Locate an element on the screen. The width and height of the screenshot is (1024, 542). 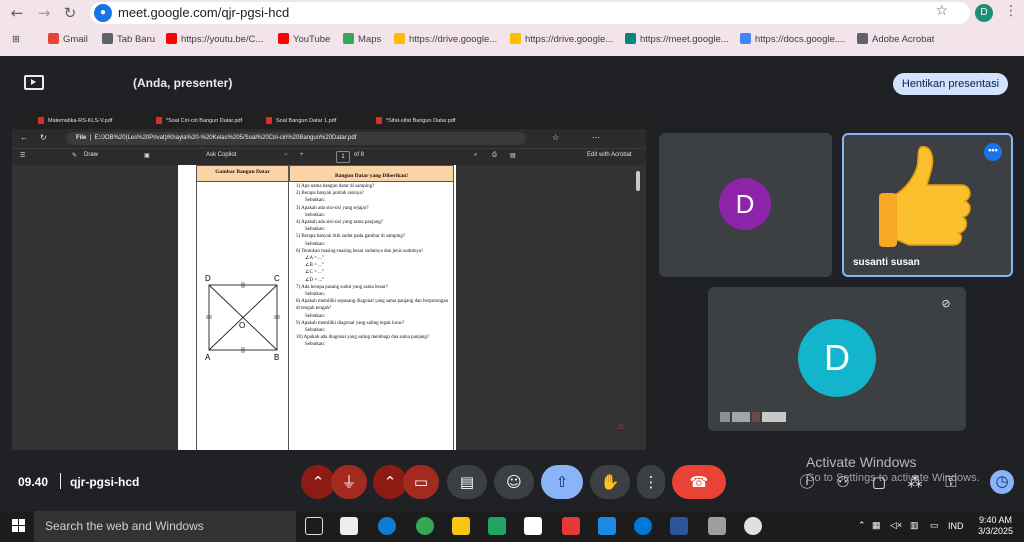
bookmark-item: Tab Baru is located at coordinates (128, 40).